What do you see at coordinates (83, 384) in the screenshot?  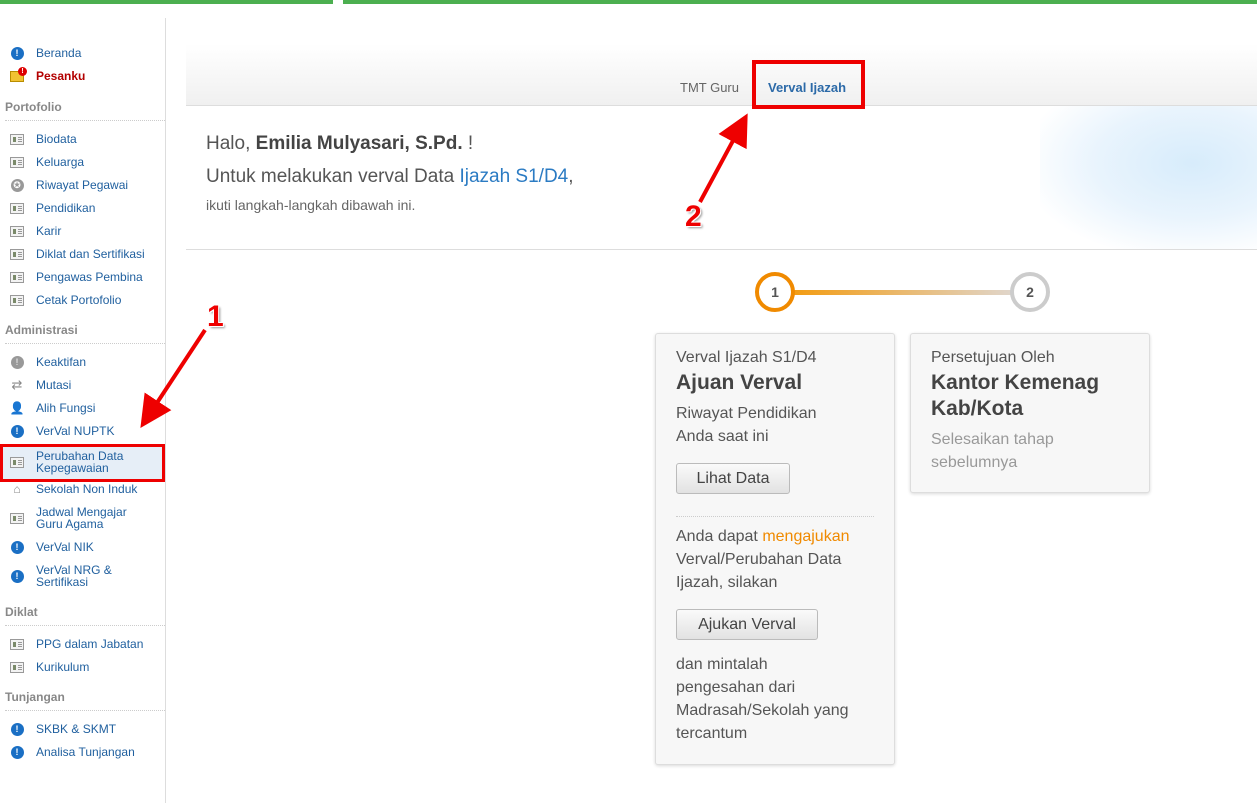 I see `sidebar-item-mutasi: ⇄ Mutasi` at bounding box center [83, 384].